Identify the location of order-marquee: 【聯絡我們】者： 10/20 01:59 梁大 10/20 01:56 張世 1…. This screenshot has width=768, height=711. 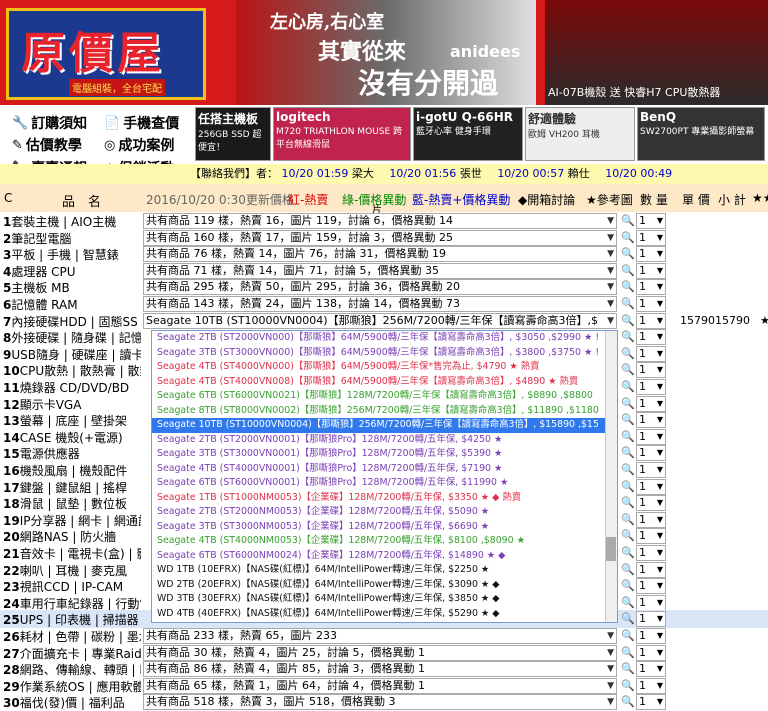
(384, 174).